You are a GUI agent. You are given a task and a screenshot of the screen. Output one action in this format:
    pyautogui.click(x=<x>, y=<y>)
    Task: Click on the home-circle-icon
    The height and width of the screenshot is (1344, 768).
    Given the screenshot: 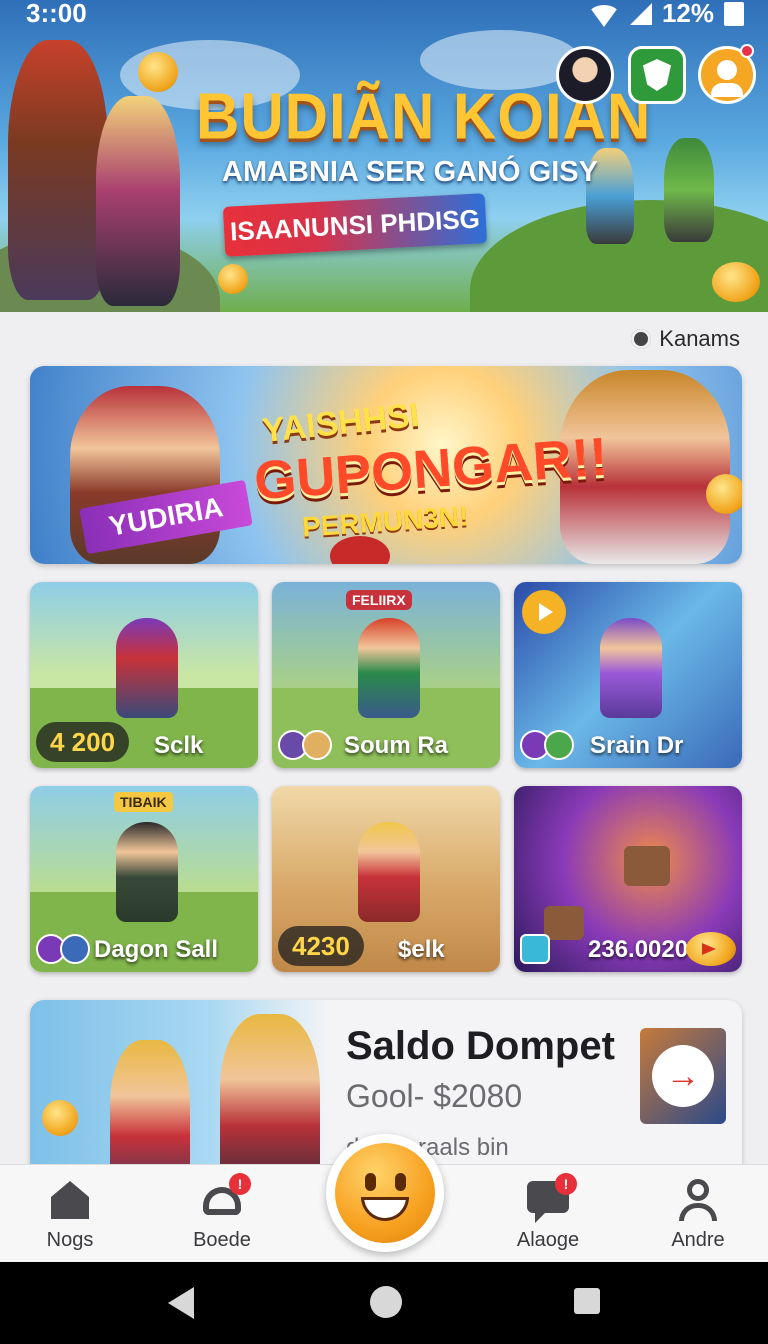 What is the action you would take?
    pyautogui.click(x=386, y=1302)
    